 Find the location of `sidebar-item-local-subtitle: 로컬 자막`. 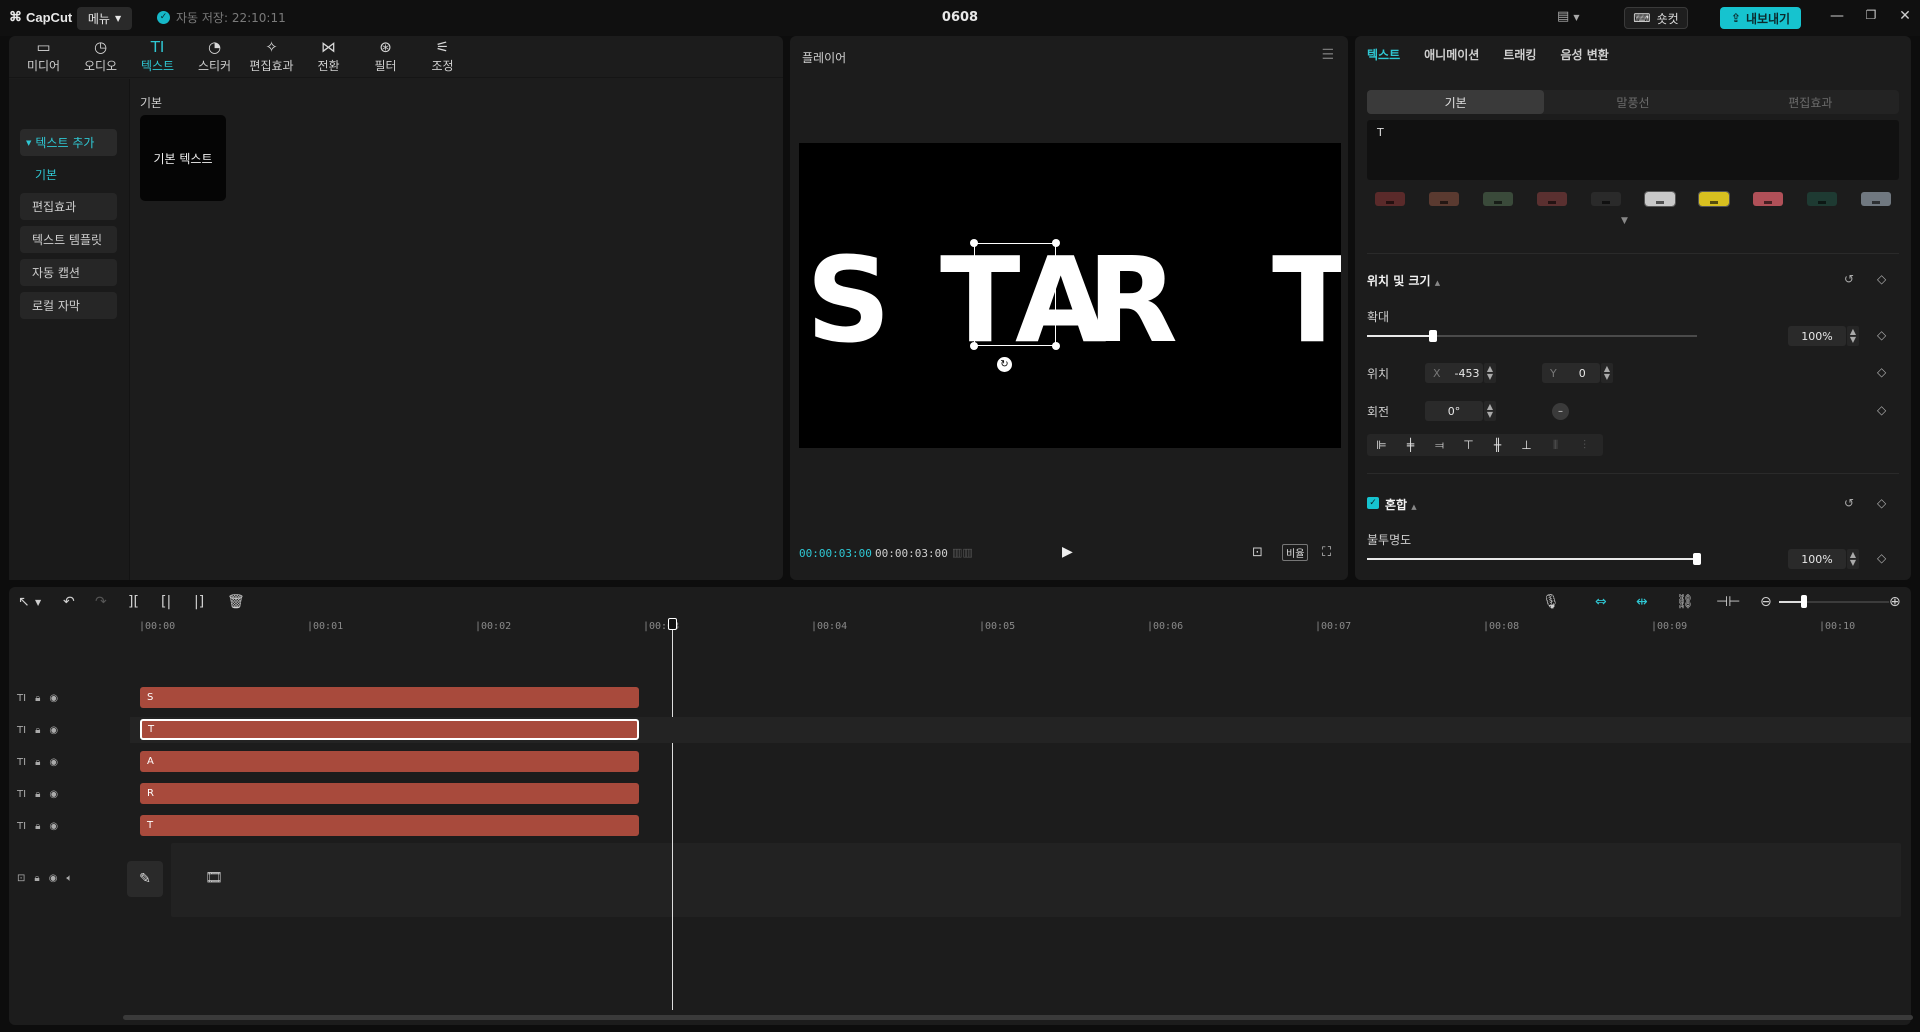

sidebar-item-local-subtitle: 로컬 자막 is located at coordinates (68, 305).